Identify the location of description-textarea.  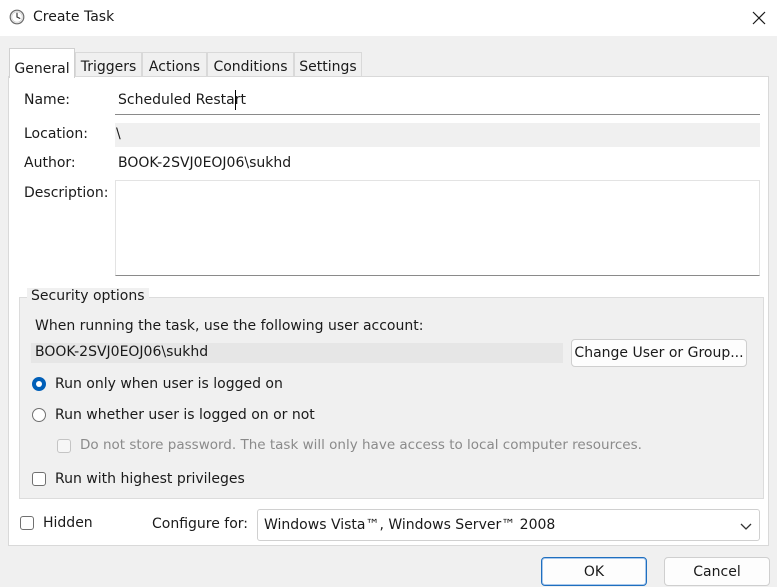
(437, 228).